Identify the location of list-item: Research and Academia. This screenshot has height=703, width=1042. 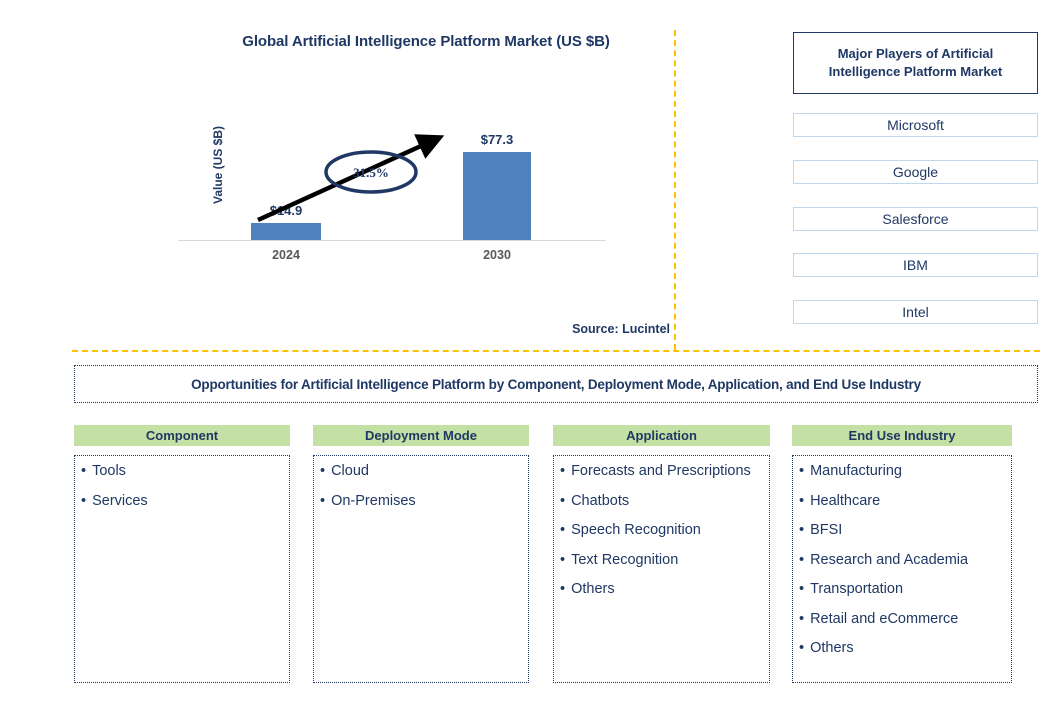
(903, 560).